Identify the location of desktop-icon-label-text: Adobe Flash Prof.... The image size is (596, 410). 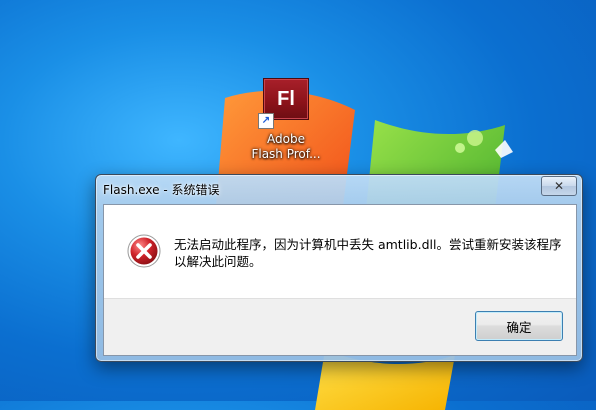
(286, 146).